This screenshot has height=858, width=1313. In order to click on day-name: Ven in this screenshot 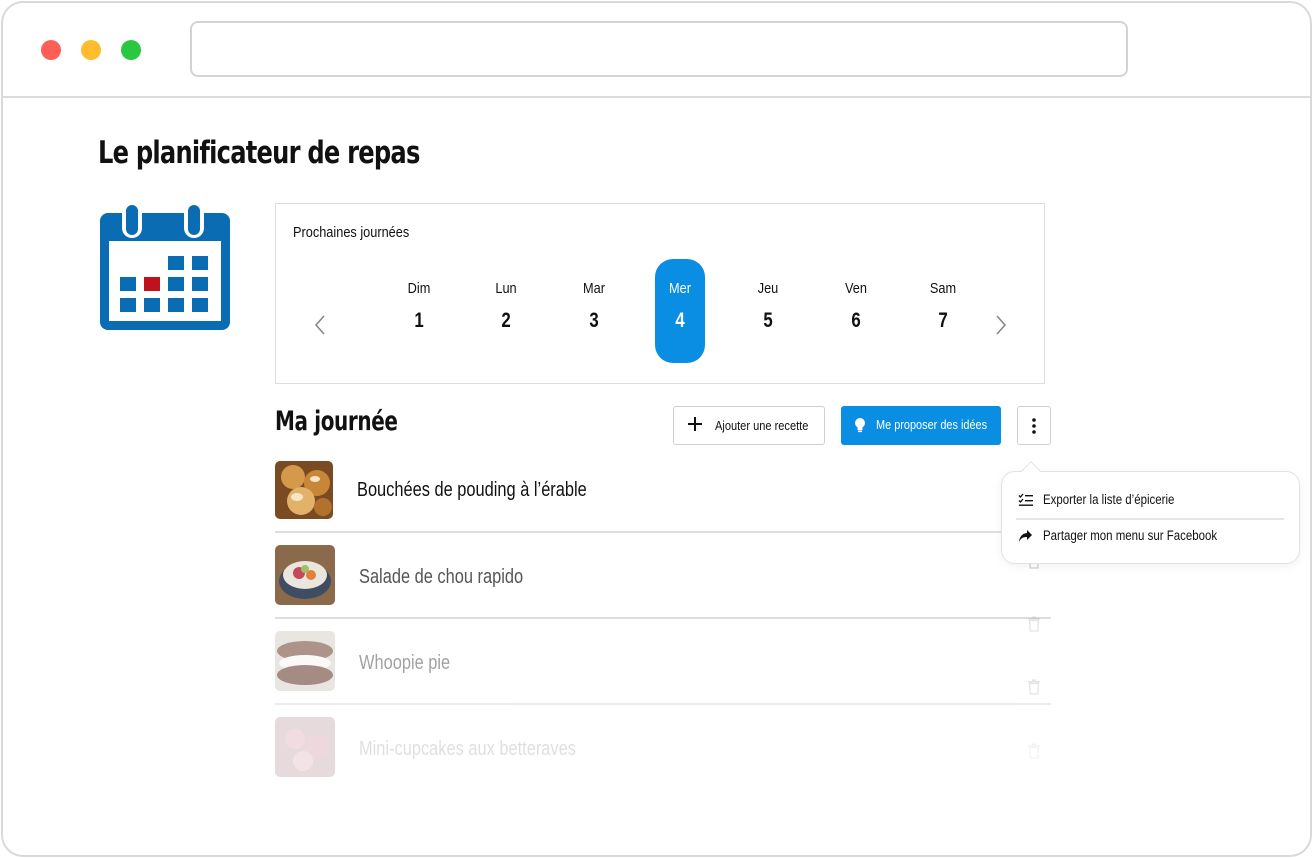, I will do `click(856, 288)`.